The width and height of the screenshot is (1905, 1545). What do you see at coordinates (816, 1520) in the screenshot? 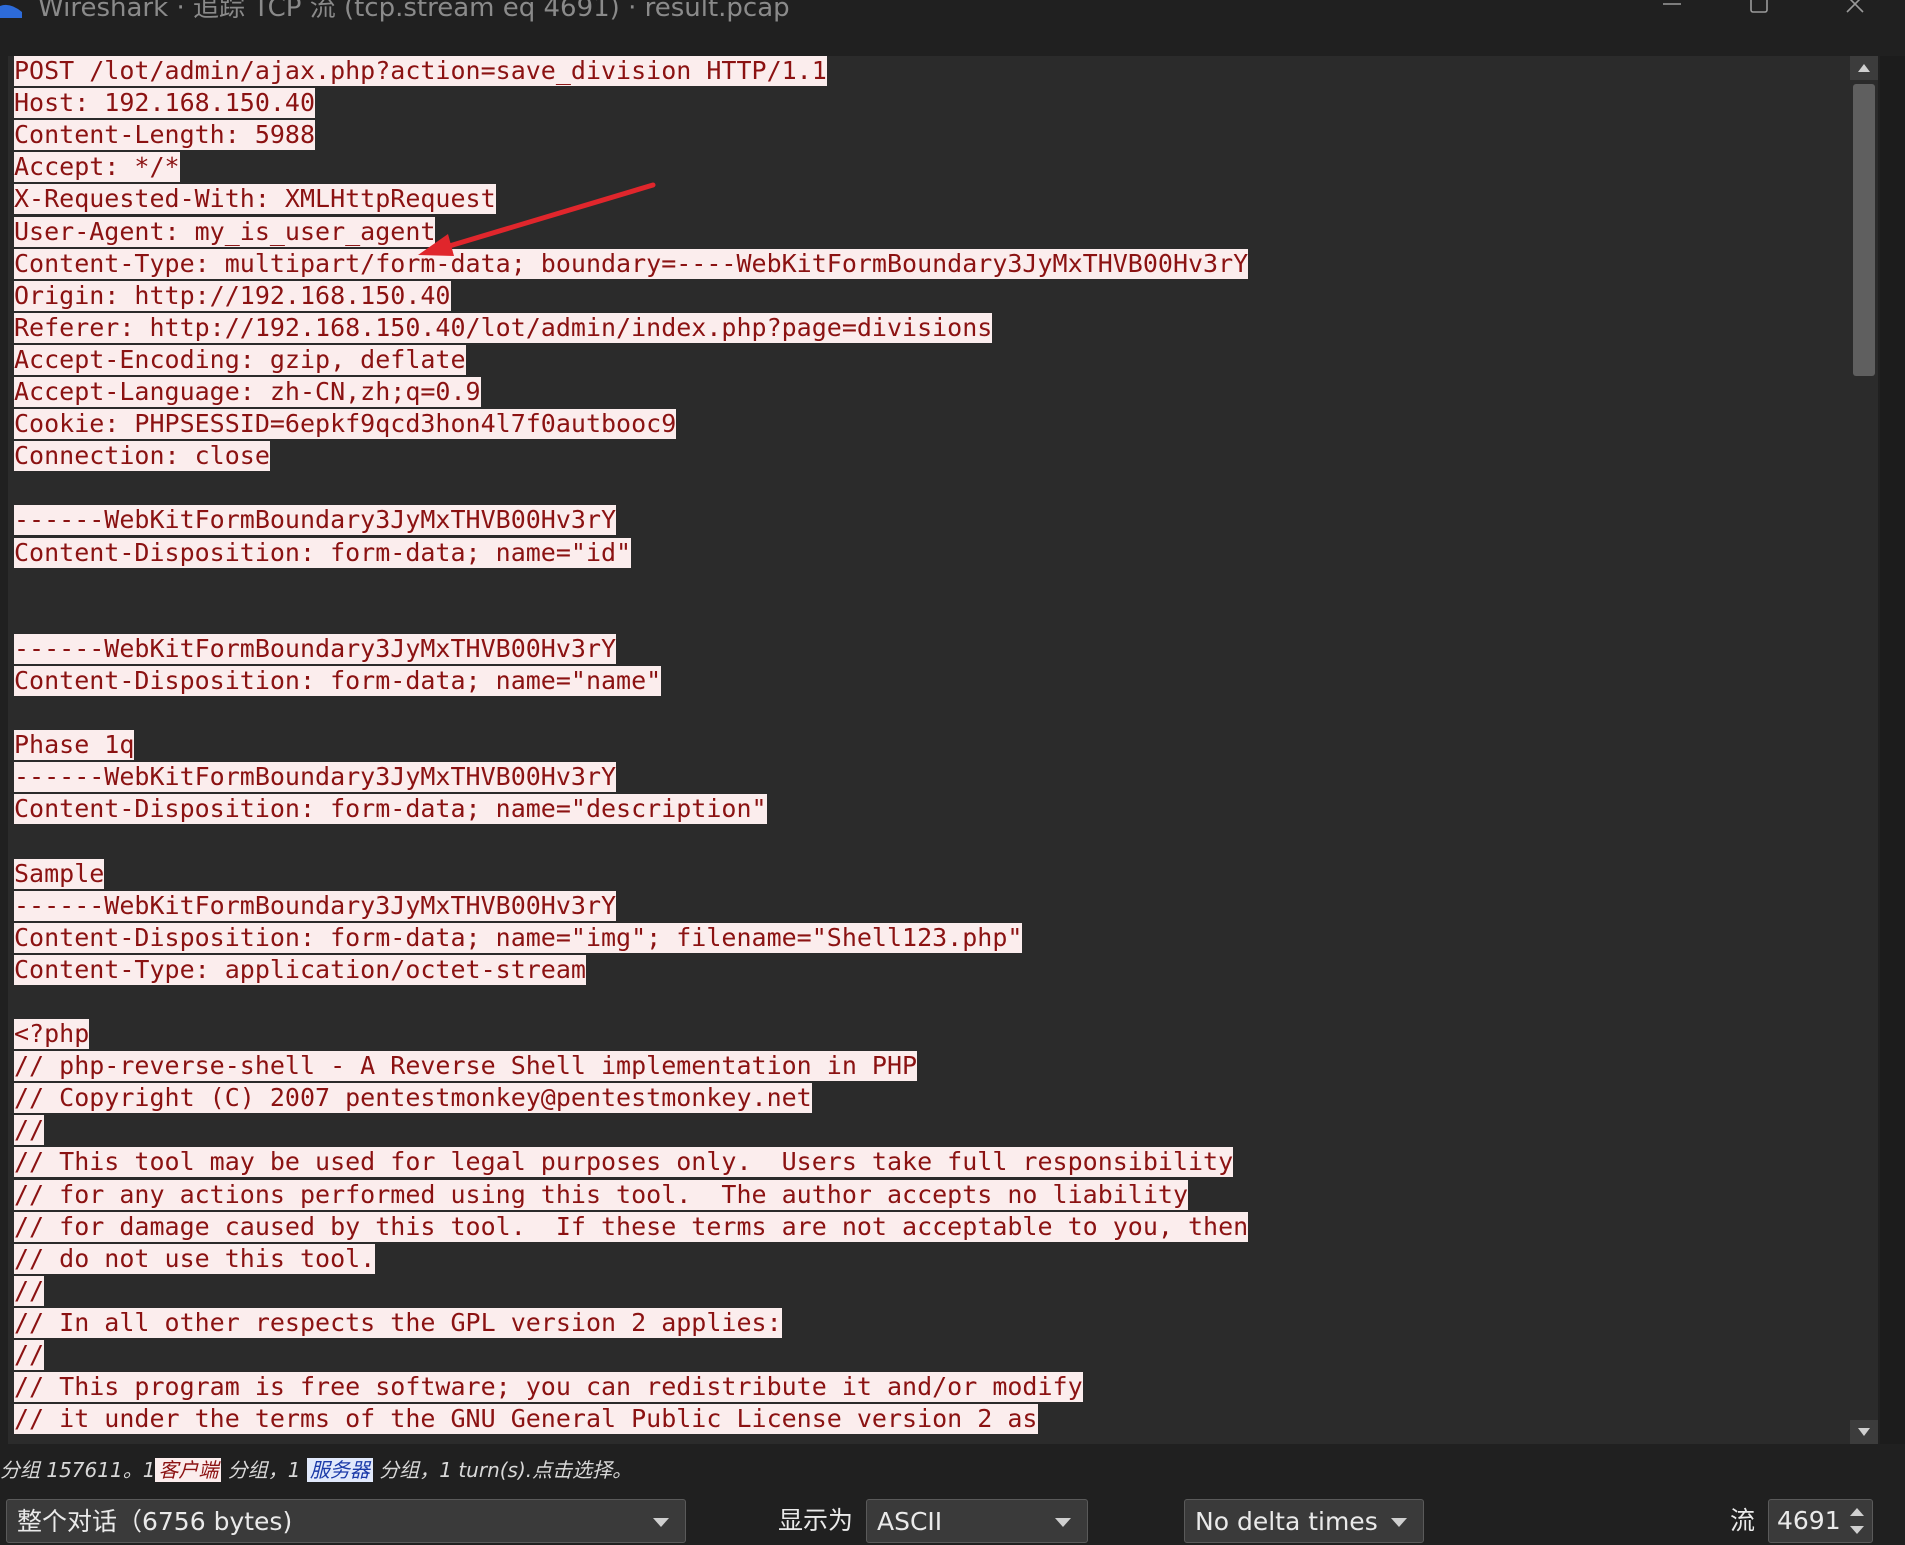
I see `display-as-label: 显示为` at bounding box center [816, 1520].